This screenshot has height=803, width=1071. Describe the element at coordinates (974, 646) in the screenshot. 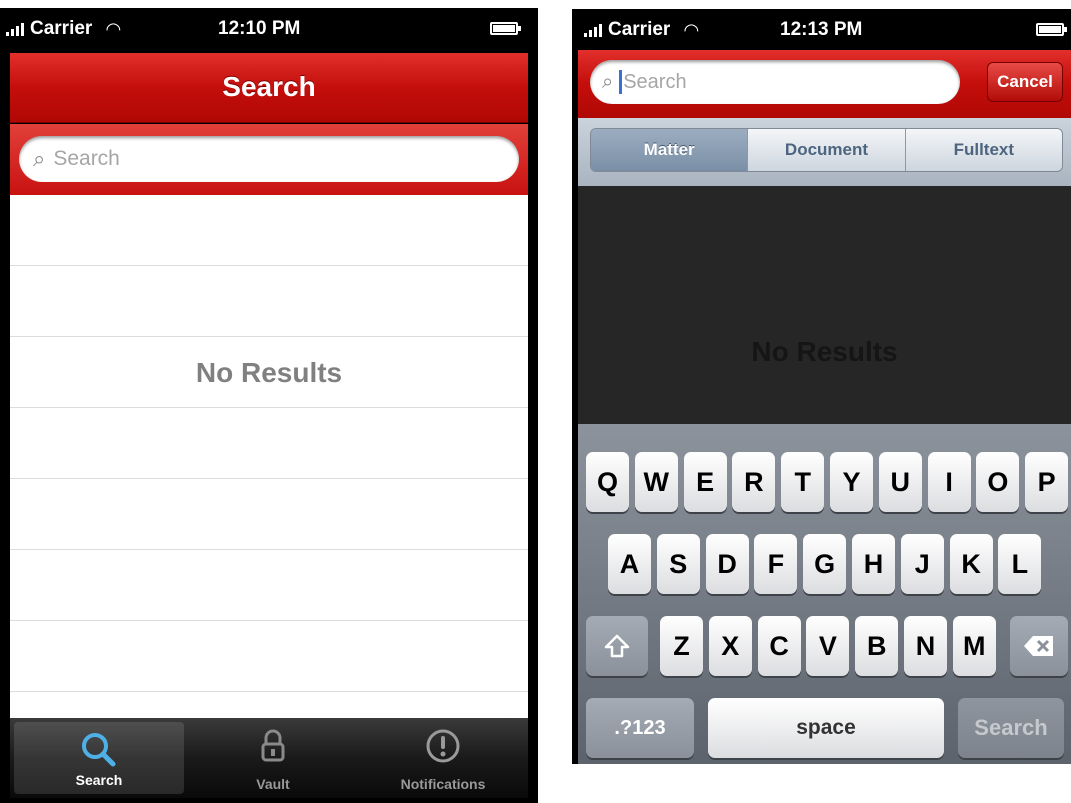

I see `key-m: M` at that location.